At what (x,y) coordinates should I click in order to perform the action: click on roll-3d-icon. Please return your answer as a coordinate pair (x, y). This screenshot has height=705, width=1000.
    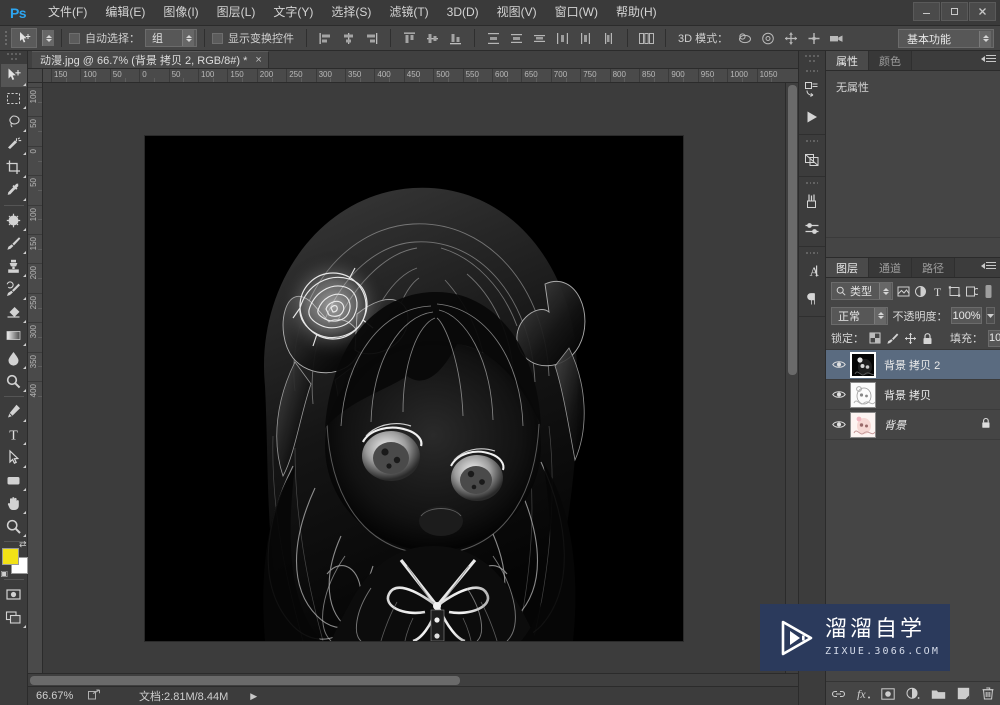
    Looking at the image, I should click on (767, 38).